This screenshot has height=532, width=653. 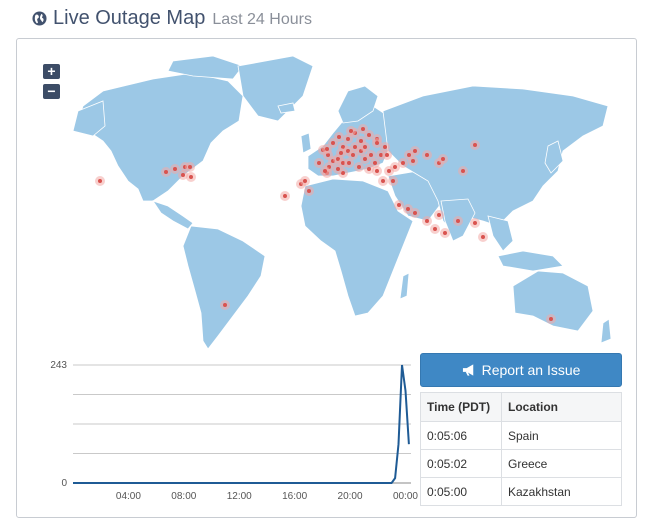 I want to click on row-time: 0:05:00, so click(x=461, y=491).